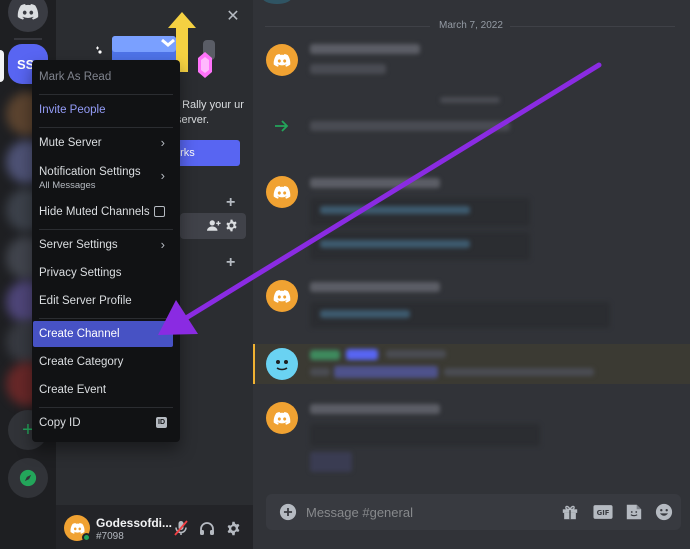  I want to click on smiley-avatar-icon, so click(282, 365).